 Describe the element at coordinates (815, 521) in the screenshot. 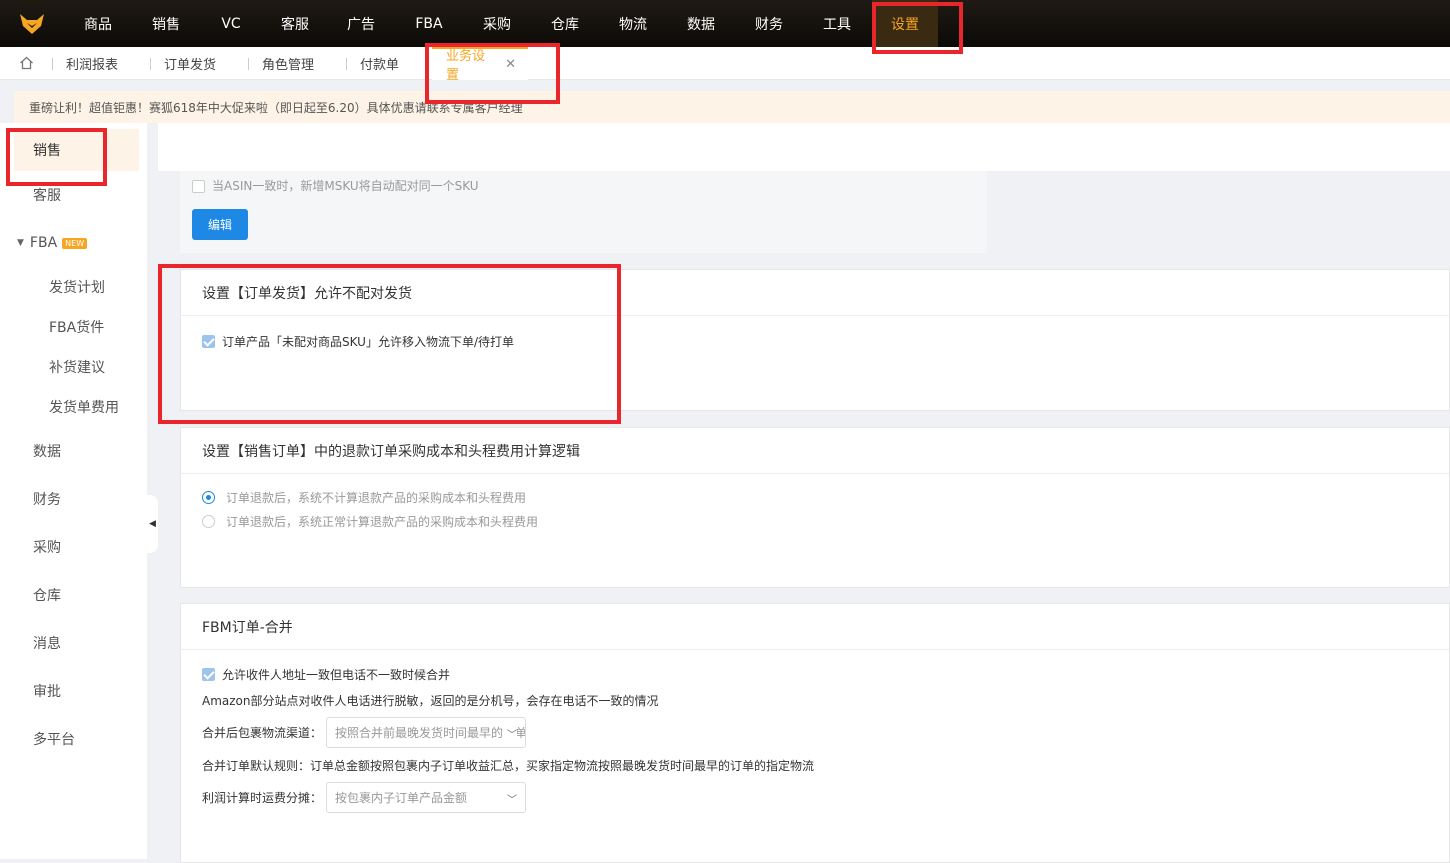

I see `refund-option-row: 订单退款后，系统正常计算退款产品的采购成本和头程费用` at that location.